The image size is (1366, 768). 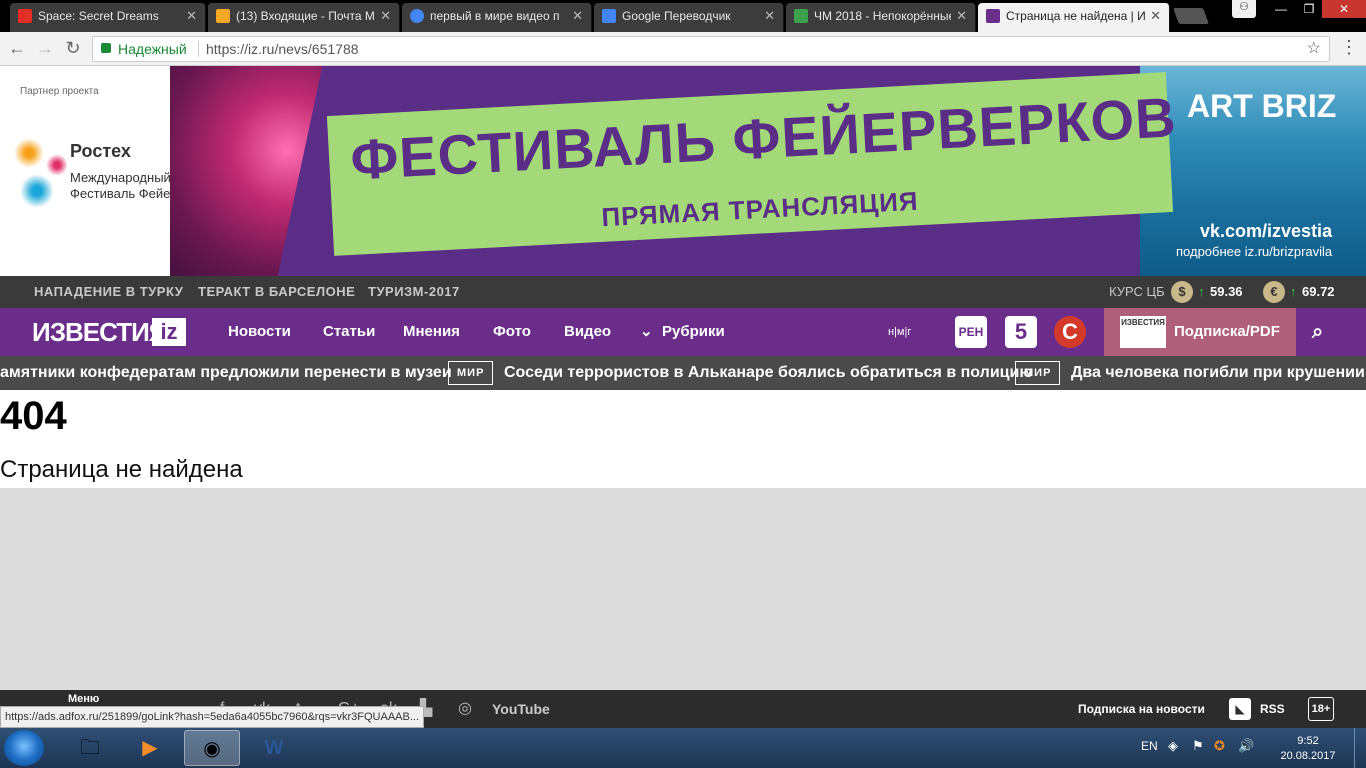 What do you see at coordinates (1244, 9) in the screenshot?
I see `profile-icon: ⚇` at bounding box center [1244, 9].